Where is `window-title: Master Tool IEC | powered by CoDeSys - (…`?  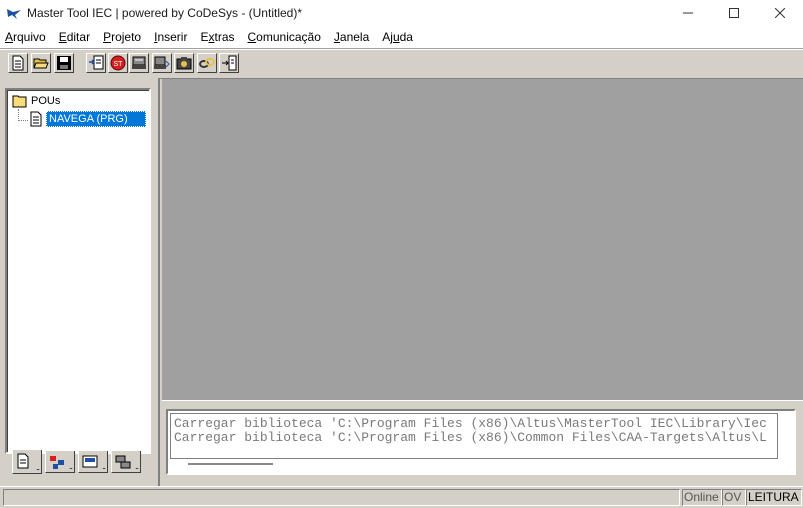
window-title: Master Tool IEC | powered by CoDeSys - (… is located at coordinates (164, 12).